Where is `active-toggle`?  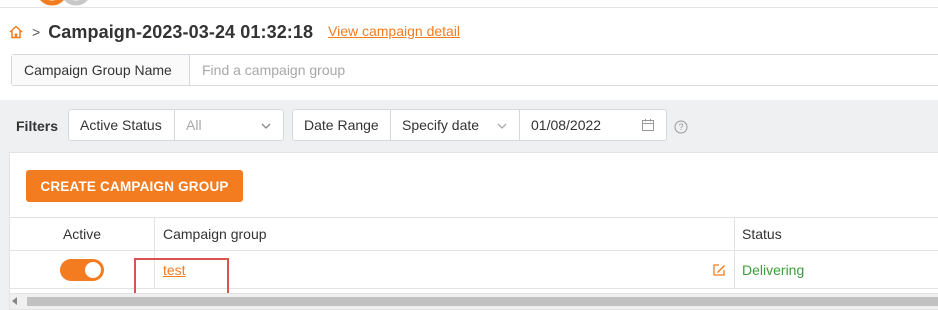 active-toggle is located at coordinates (82, 269).